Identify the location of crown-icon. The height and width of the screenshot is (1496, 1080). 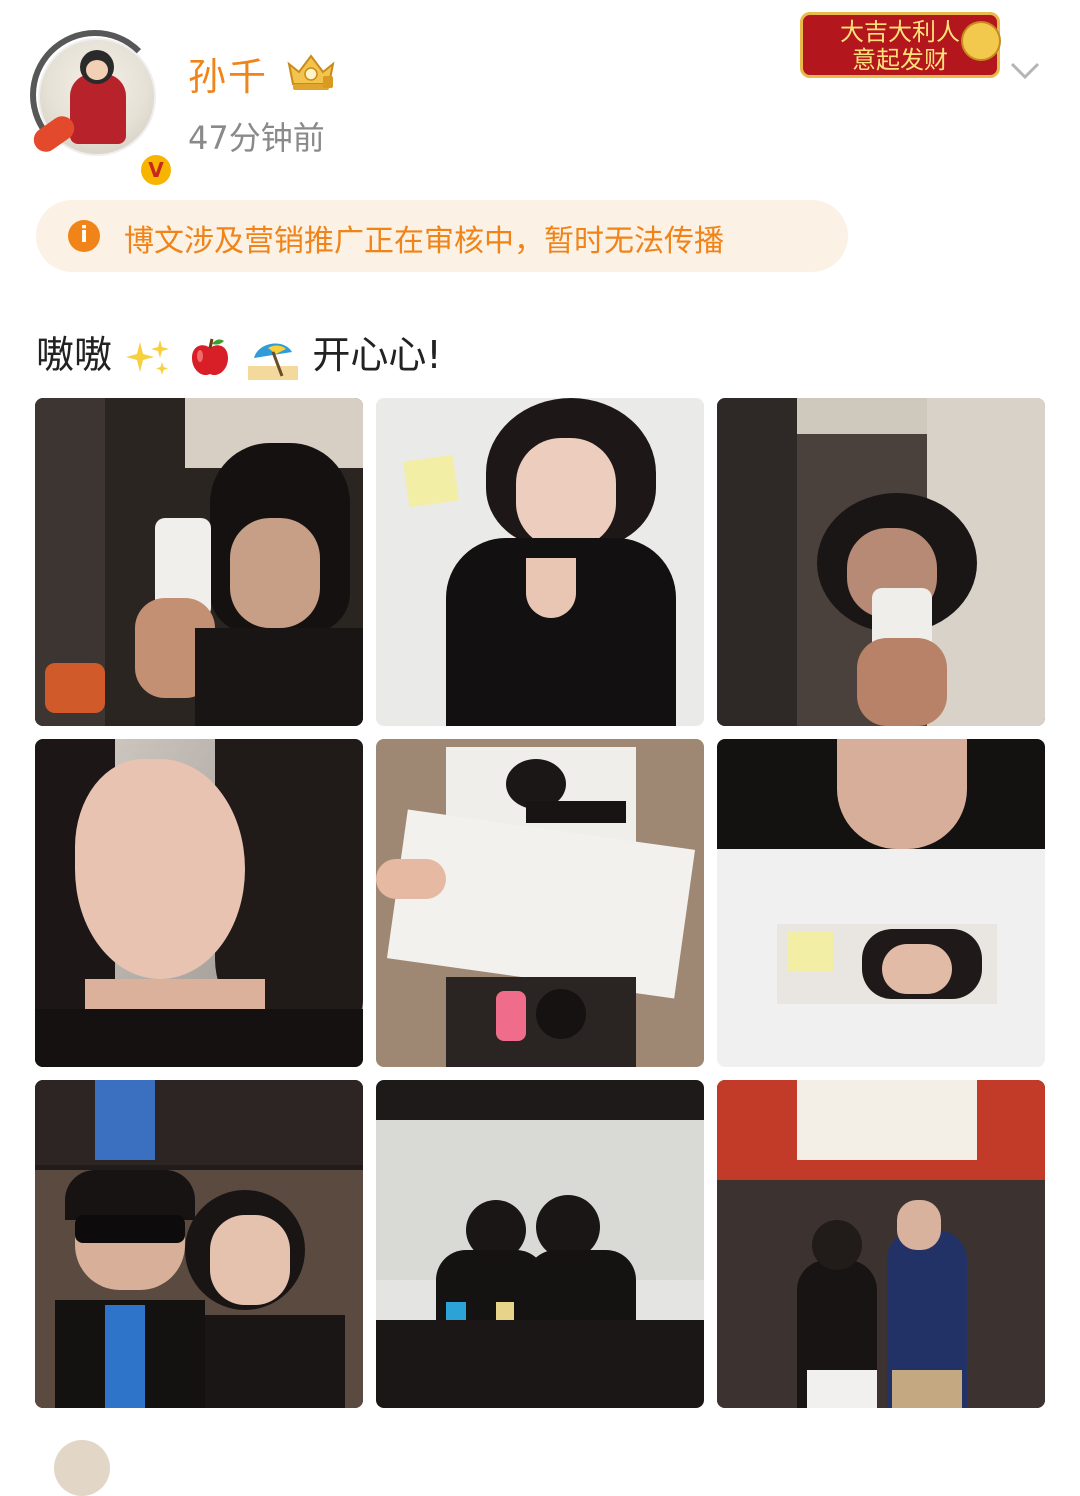
(311, 71).